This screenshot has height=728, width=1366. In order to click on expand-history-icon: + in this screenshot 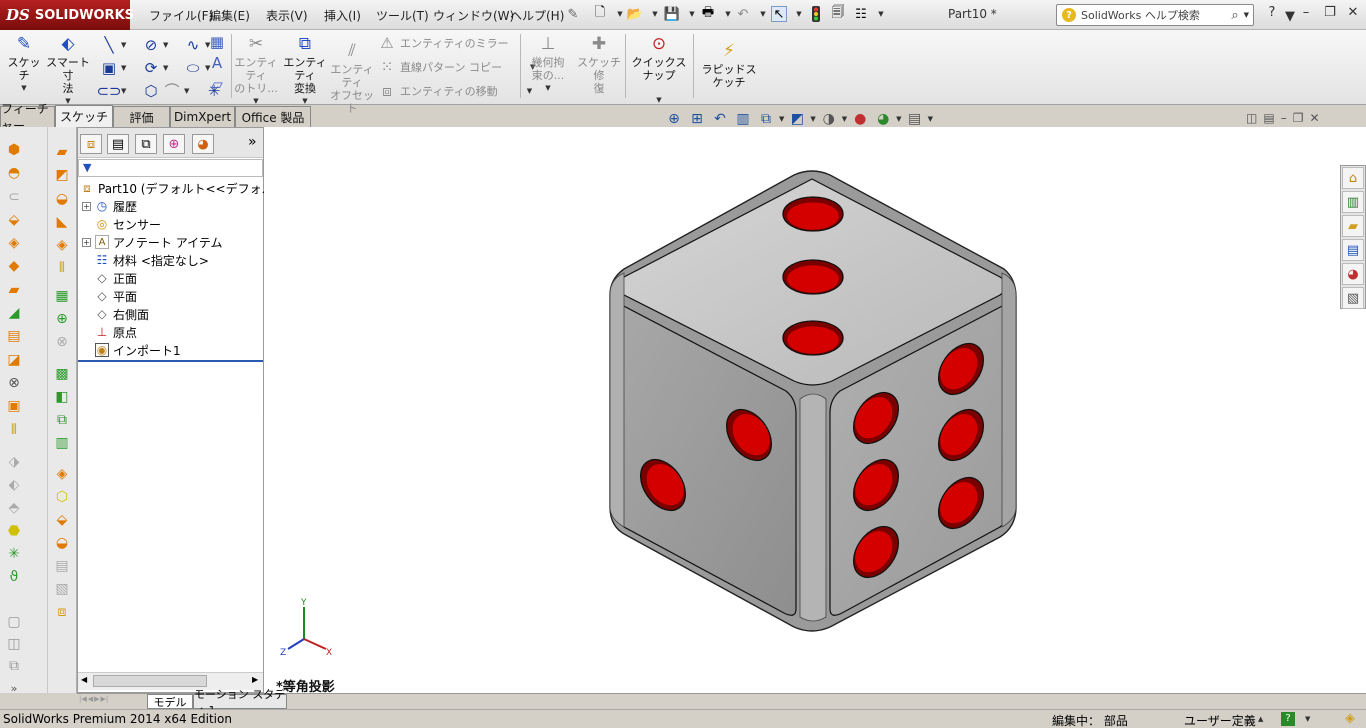, I will do `click(86, 206)`.